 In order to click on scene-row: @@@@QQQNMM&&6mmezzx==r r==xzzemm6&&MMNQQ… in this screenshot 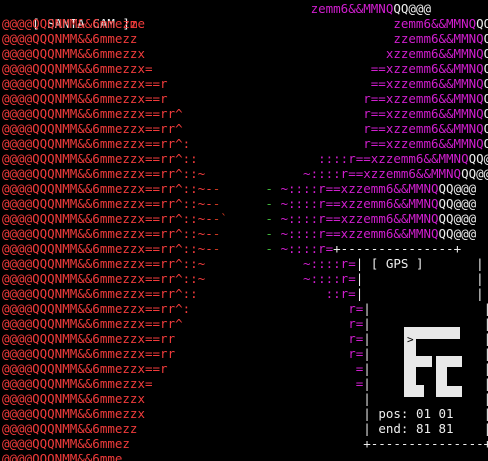, I will do `click(245, 98)`.